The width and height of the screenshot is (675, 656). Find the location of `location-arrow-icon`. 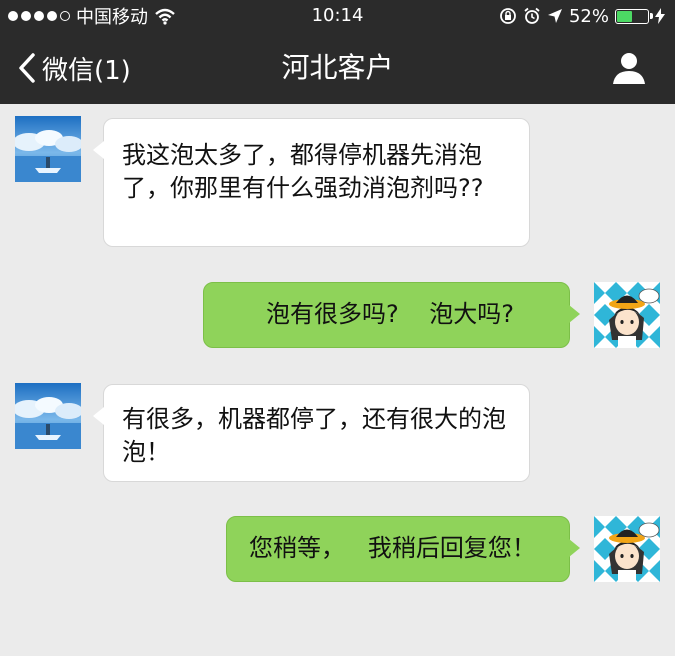

location-arrow-icon is located at coordinates (554, 16).